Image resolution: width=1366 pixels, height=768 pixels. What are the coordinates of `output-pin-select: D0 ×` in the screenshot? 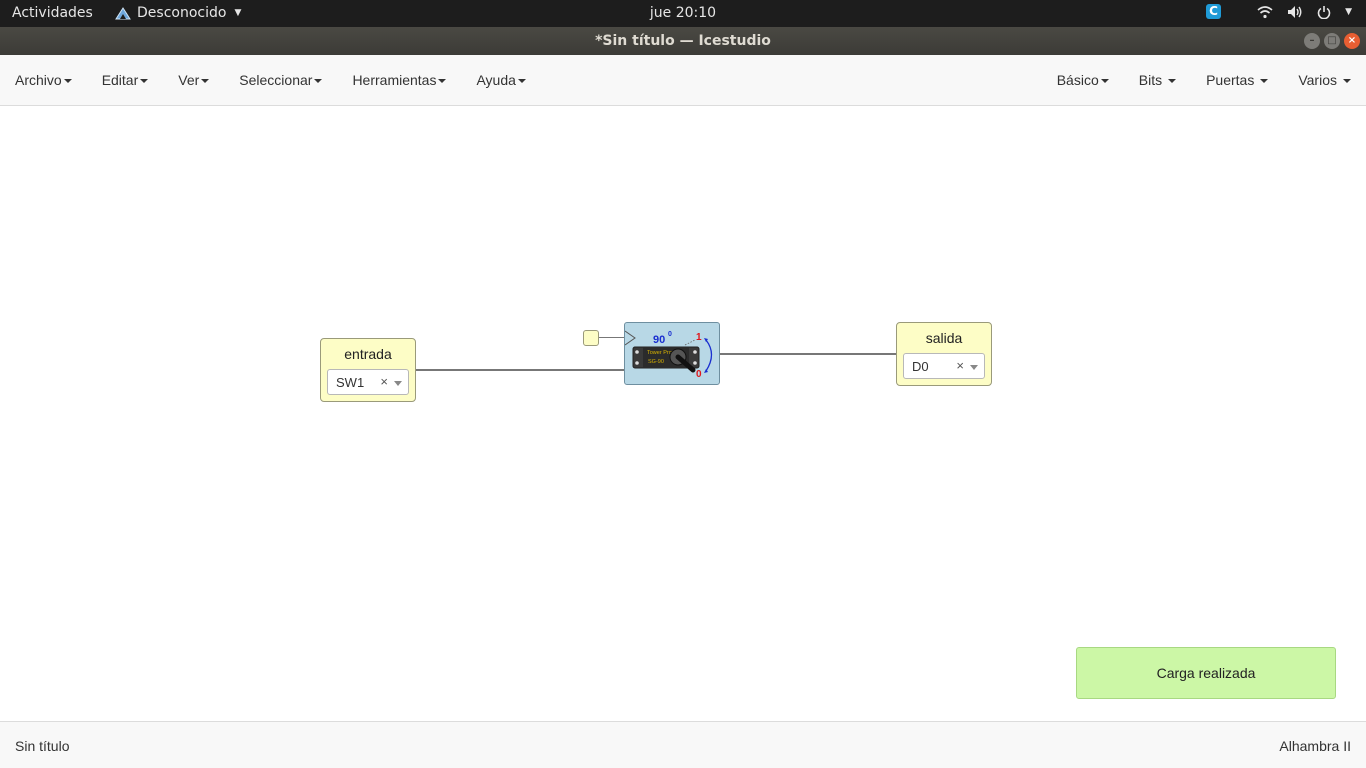 It's located at (944, 366).